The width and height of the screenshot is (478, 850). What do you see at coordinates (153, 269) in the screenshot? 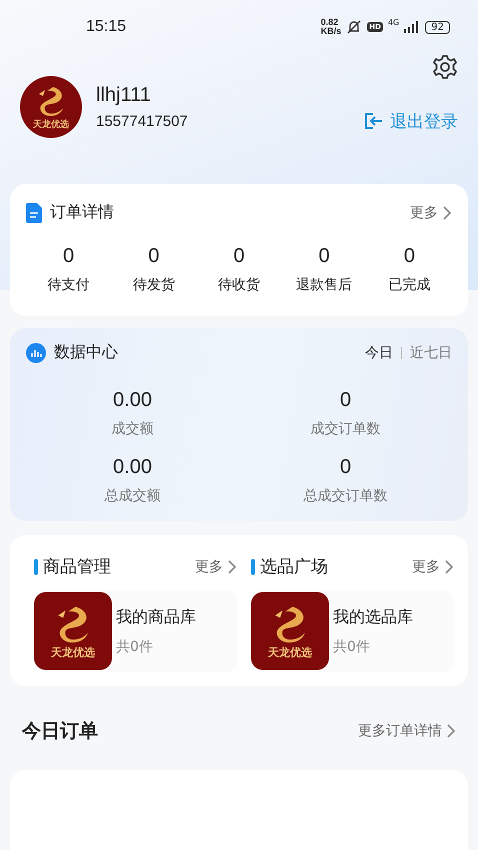
I see `order-status-item: 0 待发货` at bounding box center [153, 269].